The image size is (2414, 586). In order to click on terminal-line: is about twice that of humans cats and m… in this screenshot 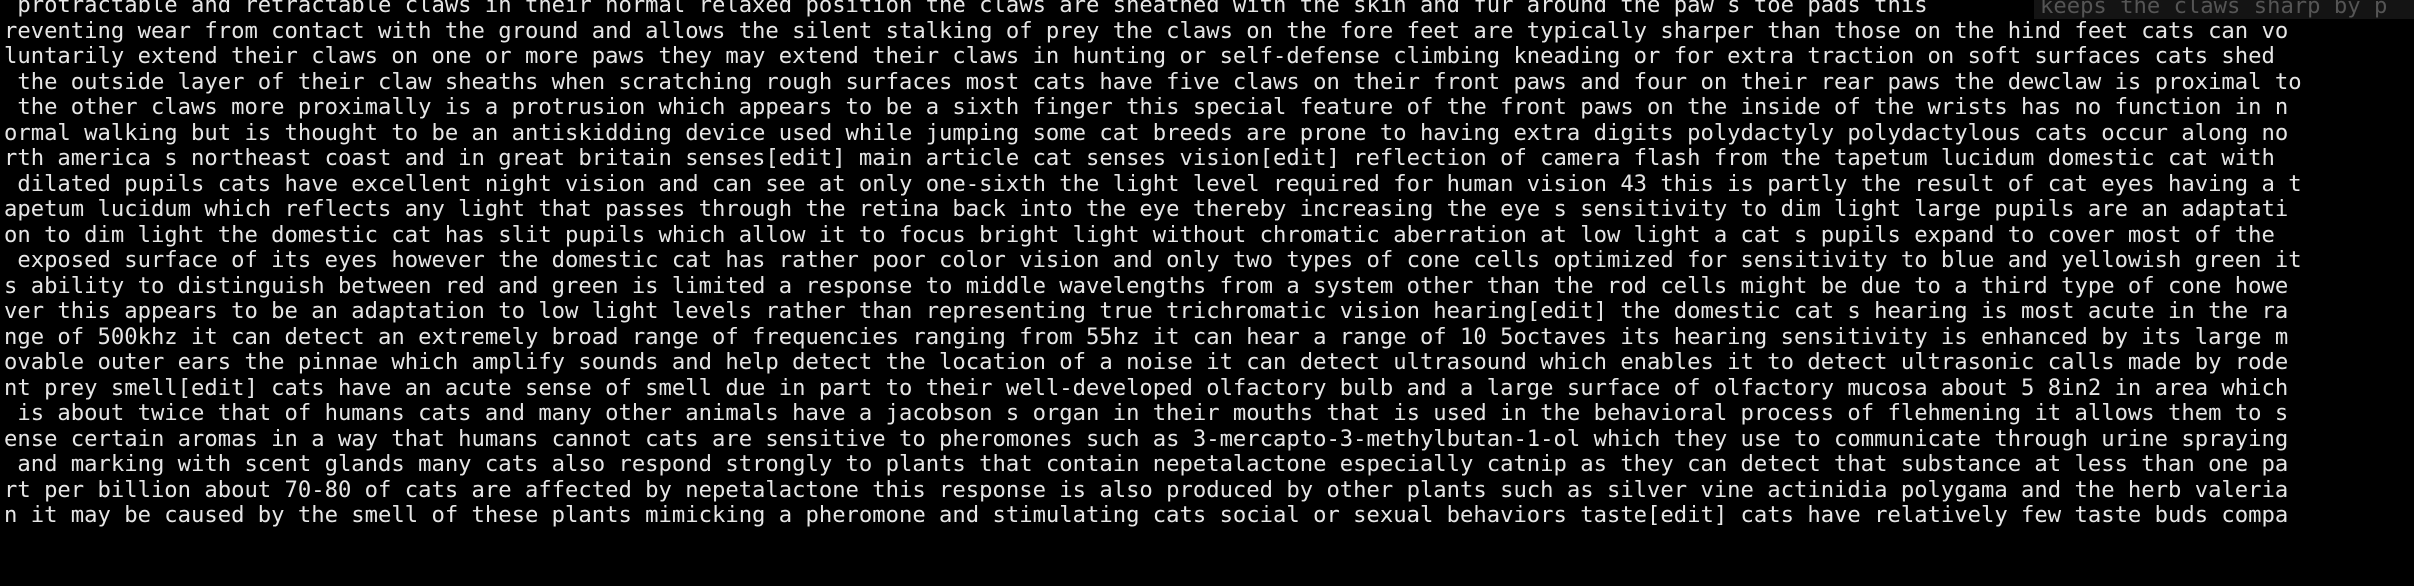, I will do `click(1146, 413)`.